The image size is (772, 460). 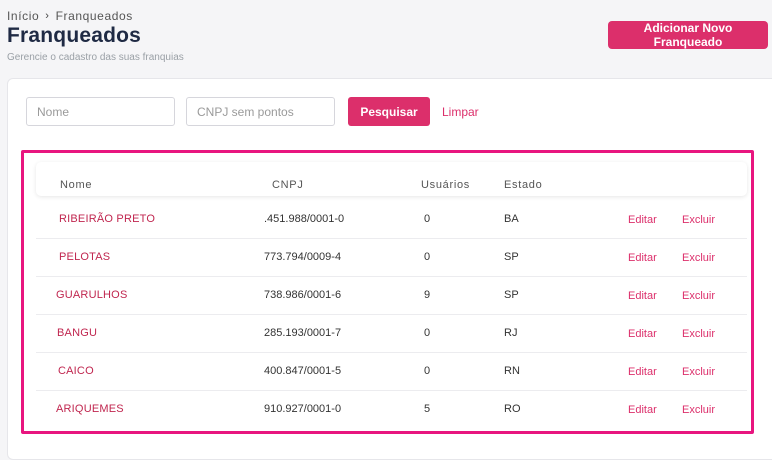 I want to click on name-search-input, so click(x=100, y=111).